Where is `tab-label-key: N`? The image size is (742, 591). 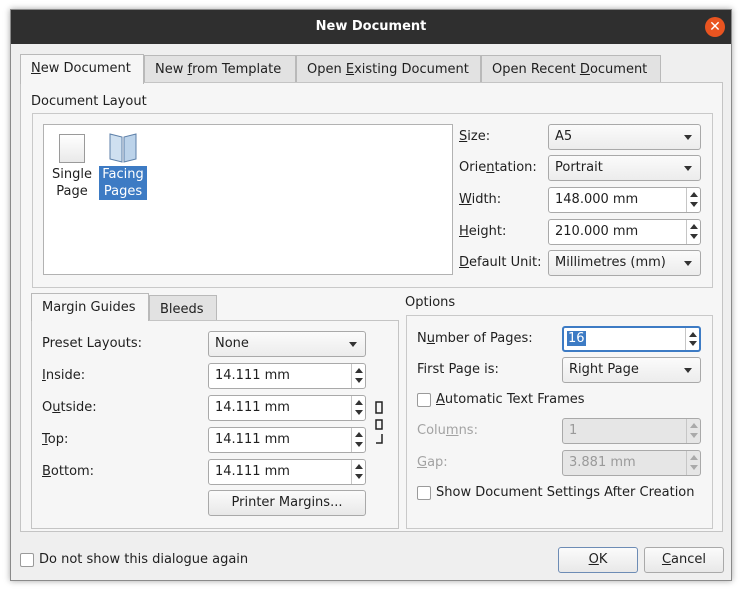 tab-label-key: N is located at coordinates (36, 68).